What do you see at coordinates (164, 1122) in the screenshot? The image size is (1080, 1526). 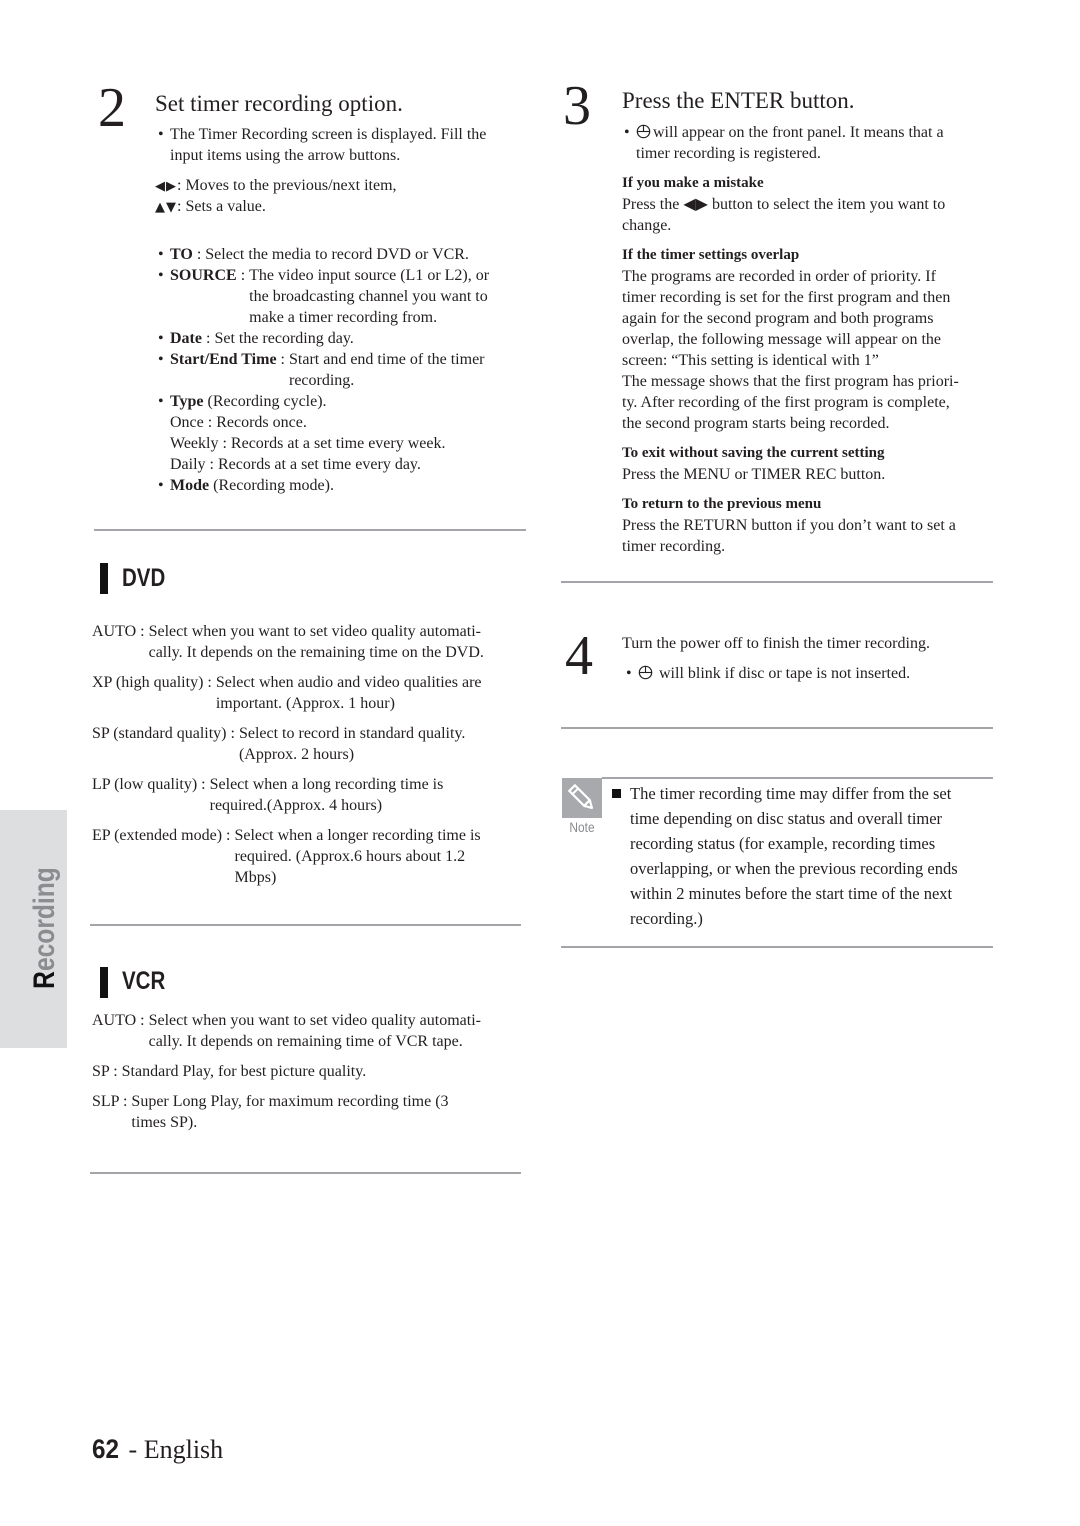 I see `mode-desc-line: times SP).` at bounding box center [164, 1122].